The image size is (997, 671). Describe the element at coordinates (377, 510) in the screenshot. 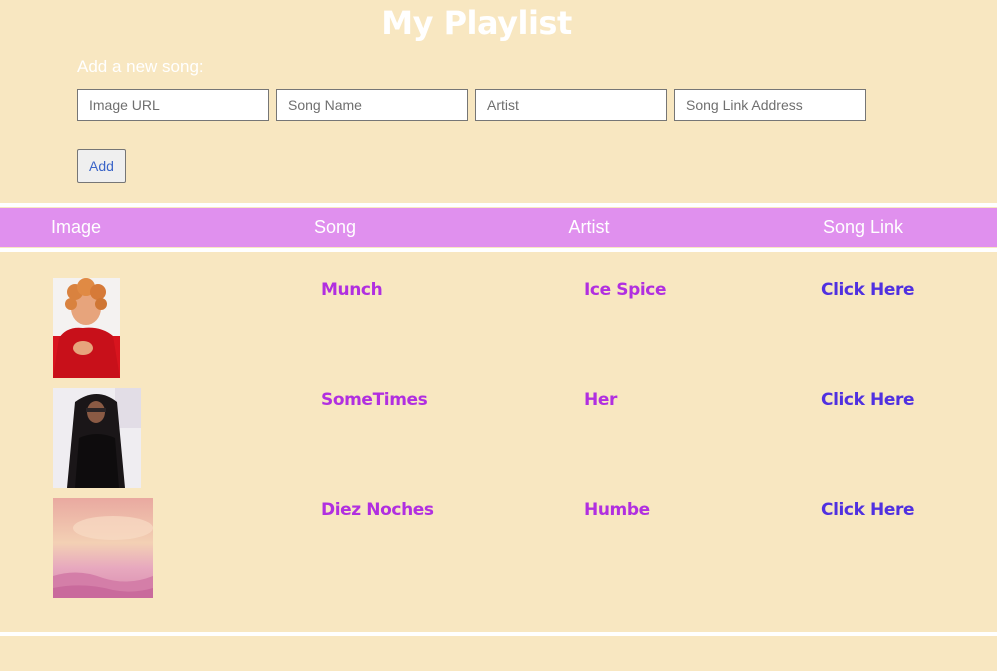

I see `song-name: Diez Noches` at that location.